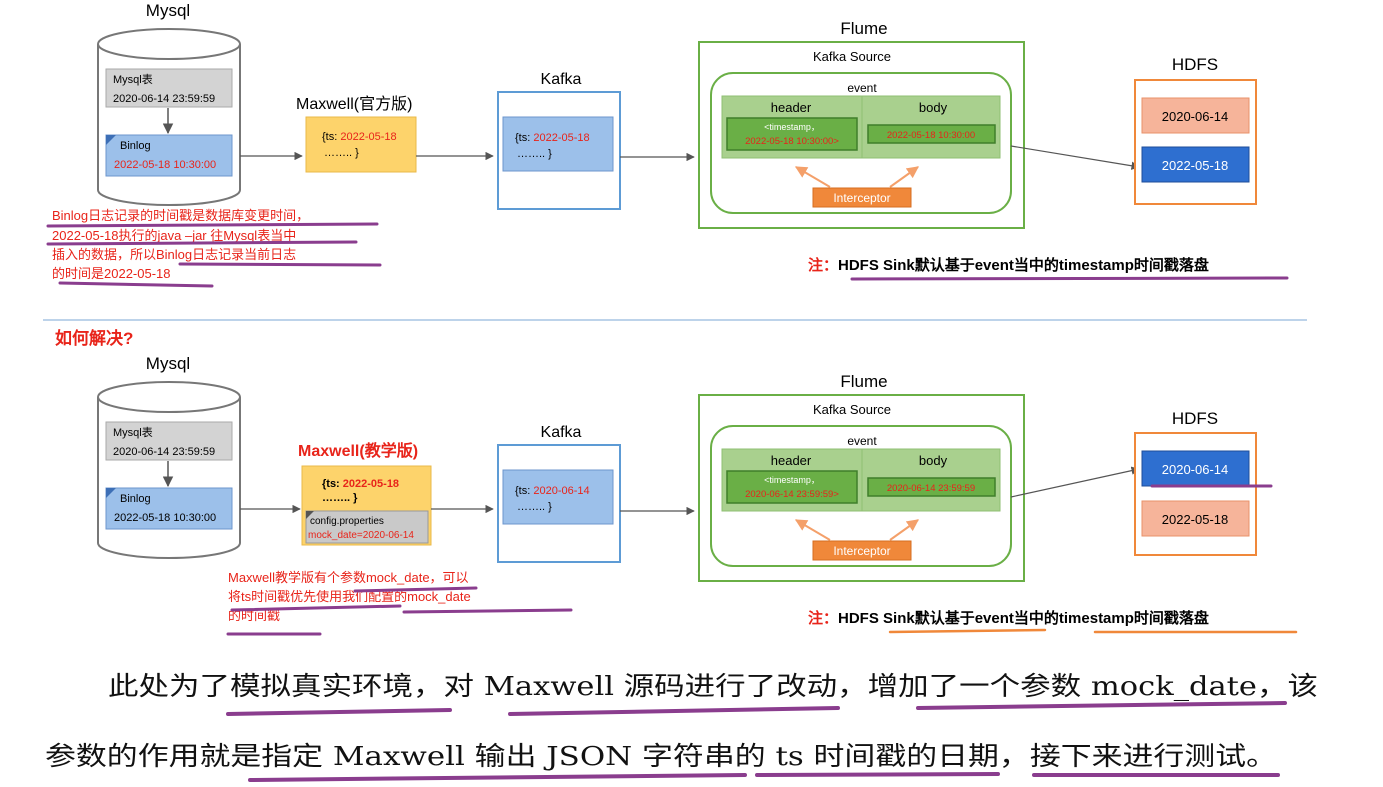 This screenshot has width=1383, height=787. Describe the element at coordinates (349, 596) in the screenshot. I see `bottom-mock-note-line-2: 将ts时间戳优先使用我们配置的mock_date` at that location.